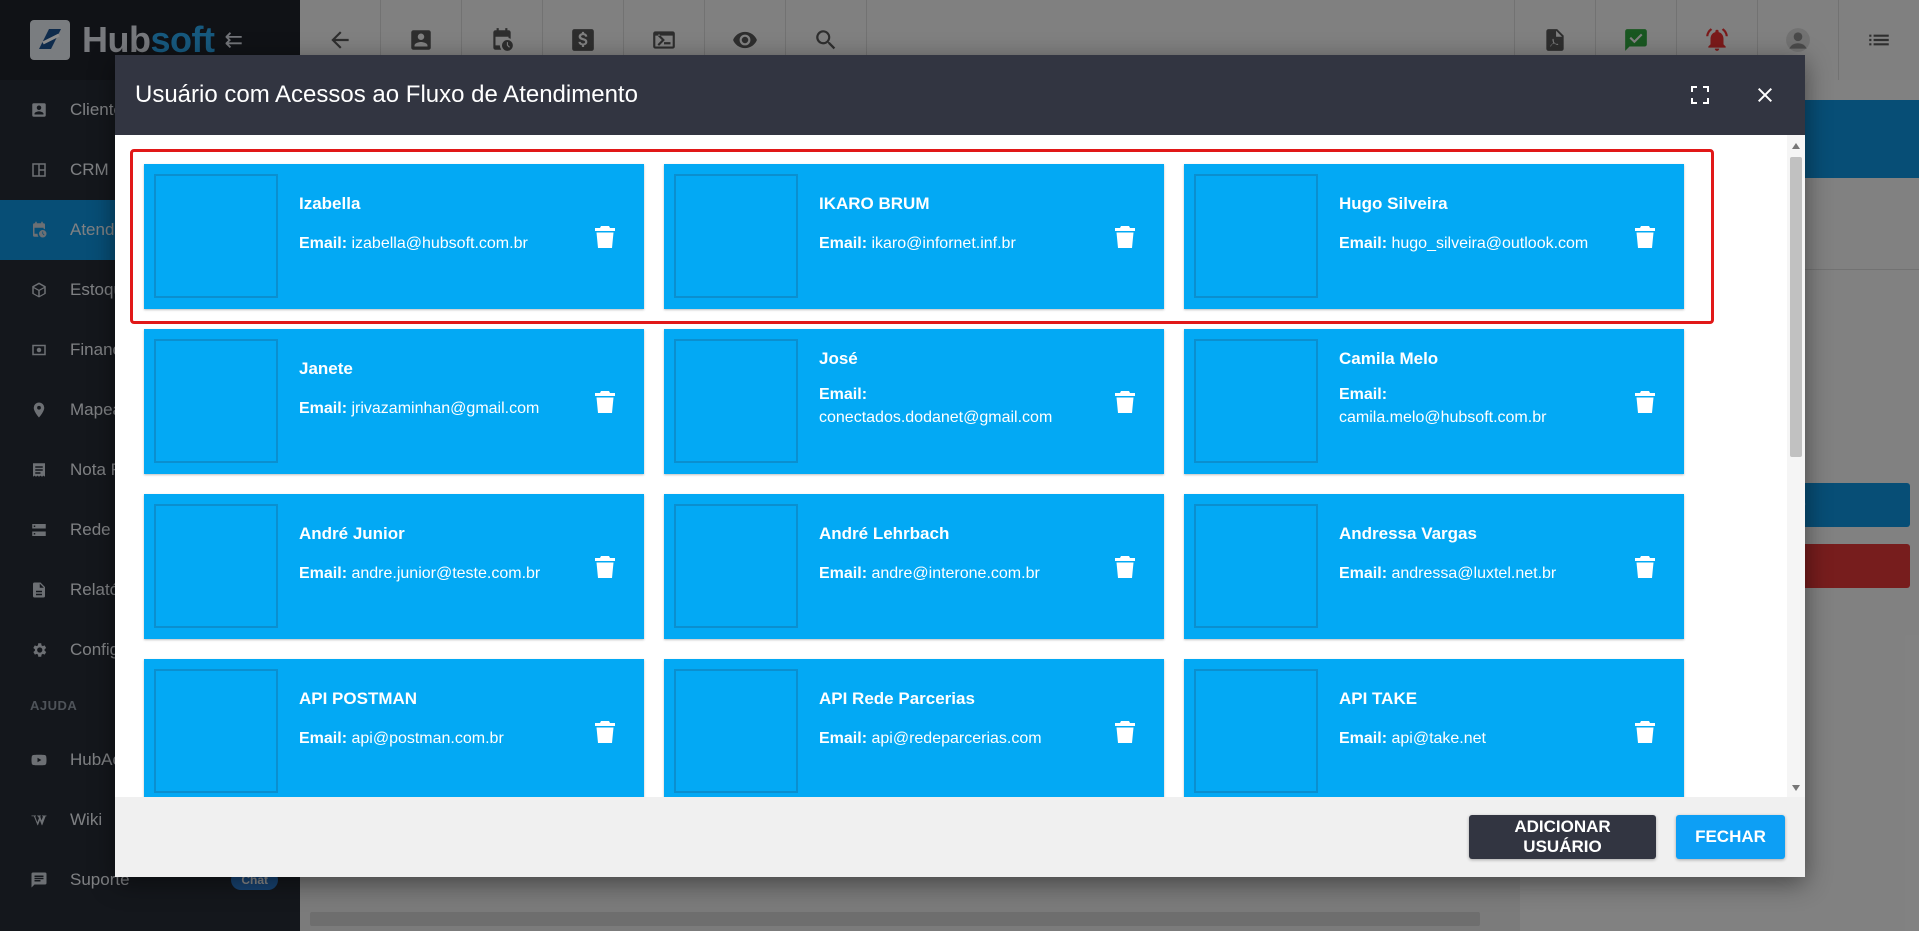 The image size is (1919, 931). I want to click on user-info: Janete Email: jrivazaminhan@gmail.com, so click(434, 389).